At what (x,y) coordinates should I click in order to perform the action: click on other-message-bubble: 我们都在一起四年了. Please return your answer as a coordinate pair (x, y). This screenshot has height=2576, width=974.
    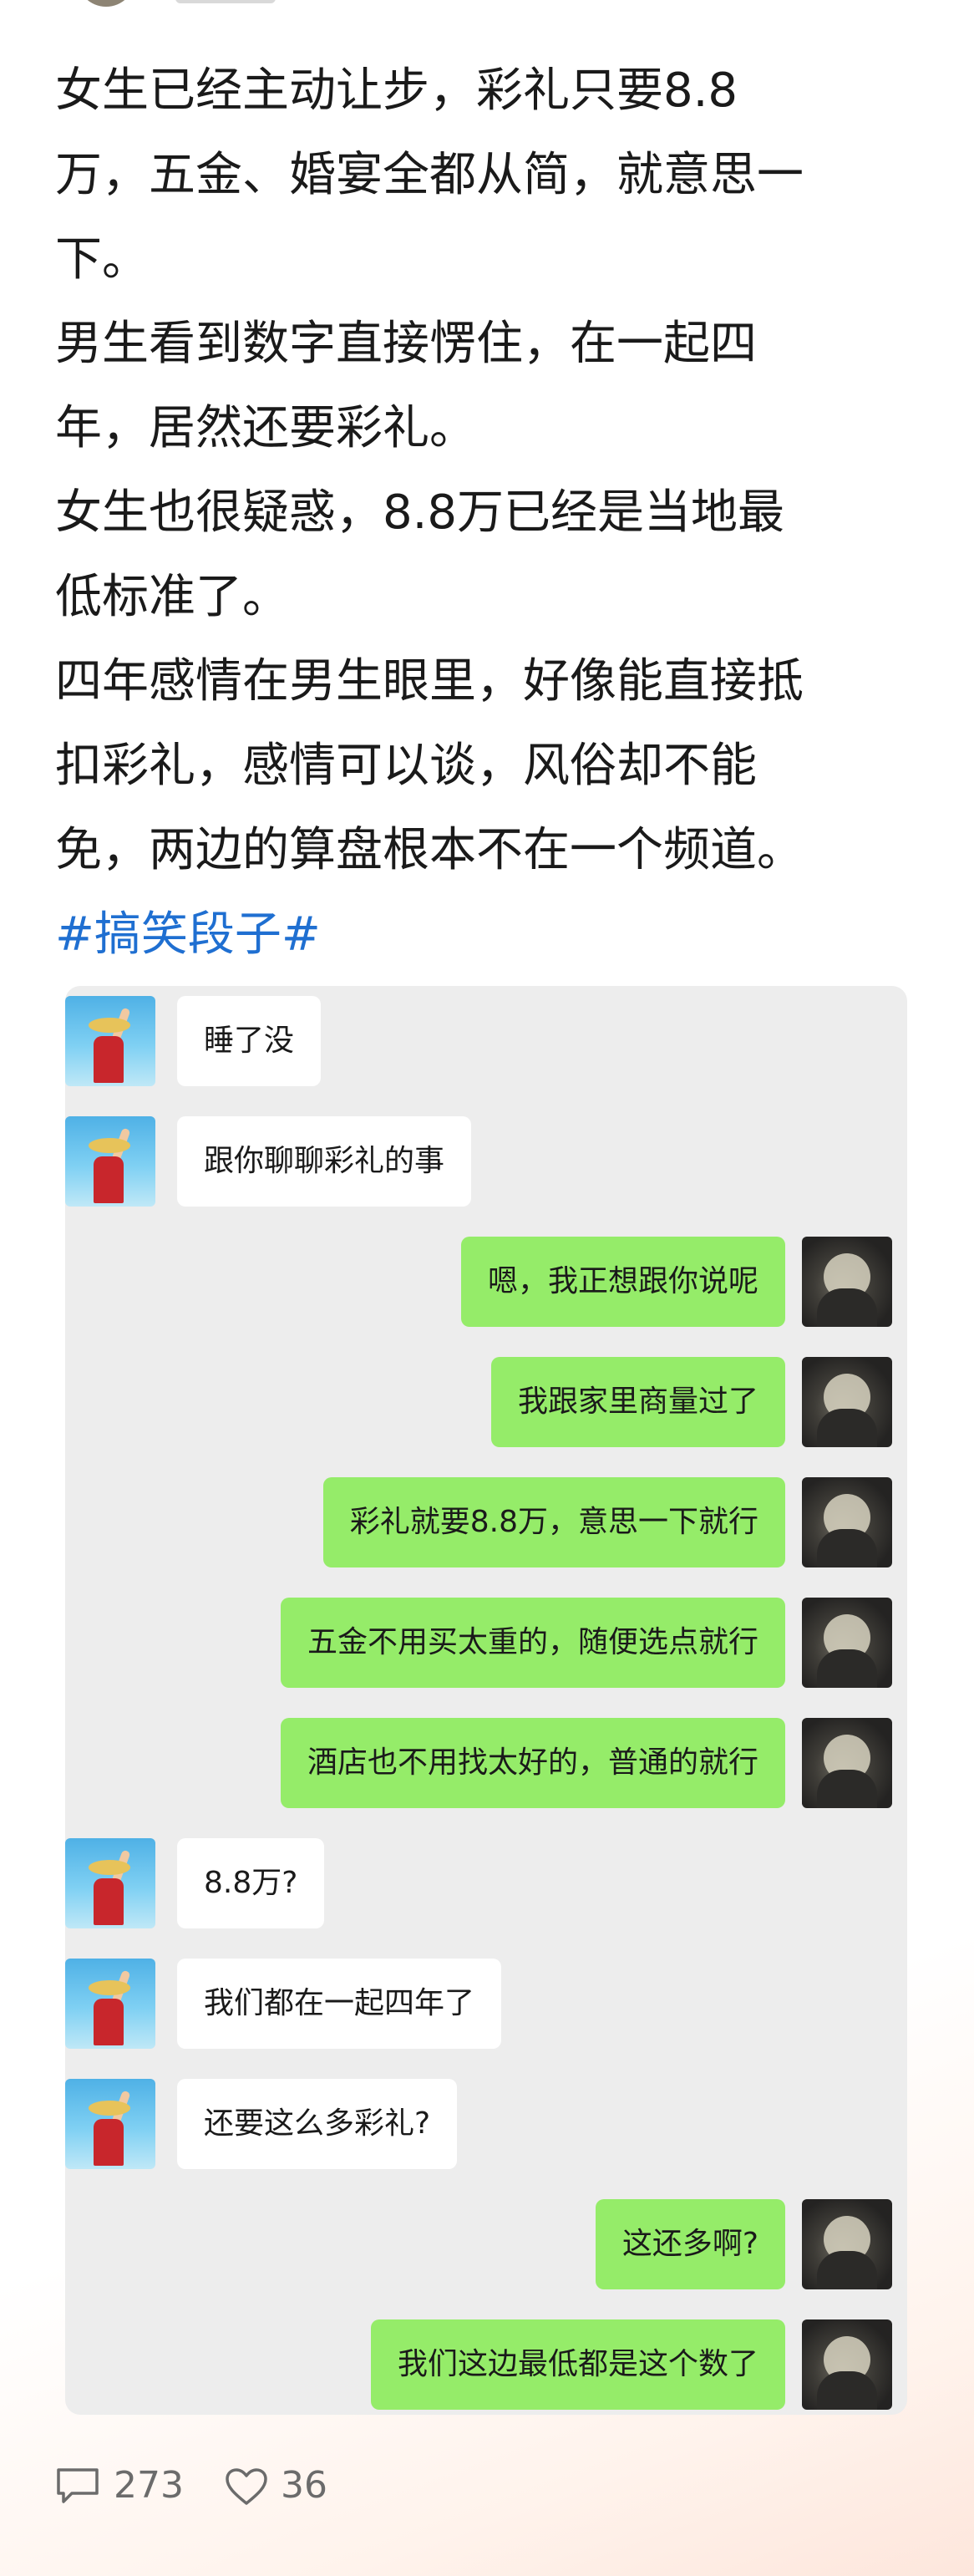
    Looking at the image, I should click on (339, 2004).